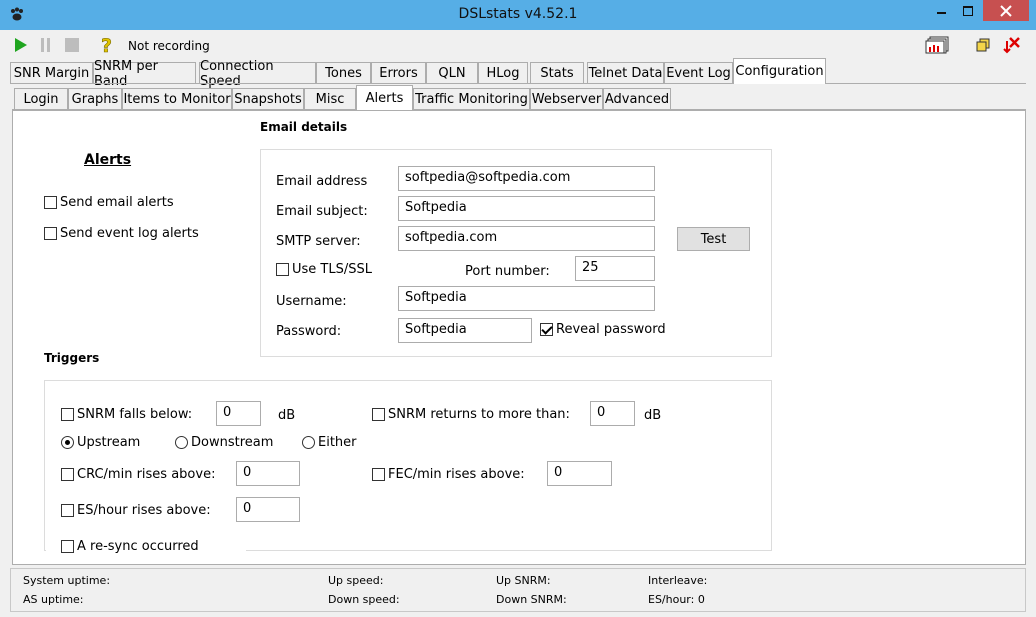 The image size is (1036, 617). Describe the element at coordinates (937, 45) in the screenshot. I see `snapshot-icon` at that location.